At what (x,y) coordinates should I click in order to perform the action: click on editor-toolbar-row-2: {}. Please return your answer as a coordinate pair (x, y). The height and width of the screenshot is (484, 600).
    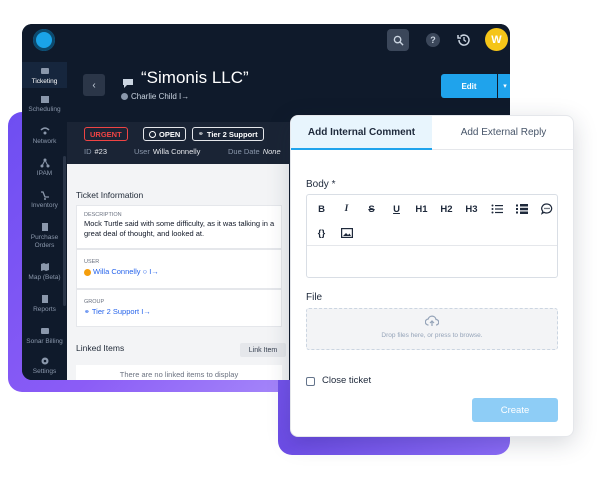
    Looking at the image, I should click on (334, 233).